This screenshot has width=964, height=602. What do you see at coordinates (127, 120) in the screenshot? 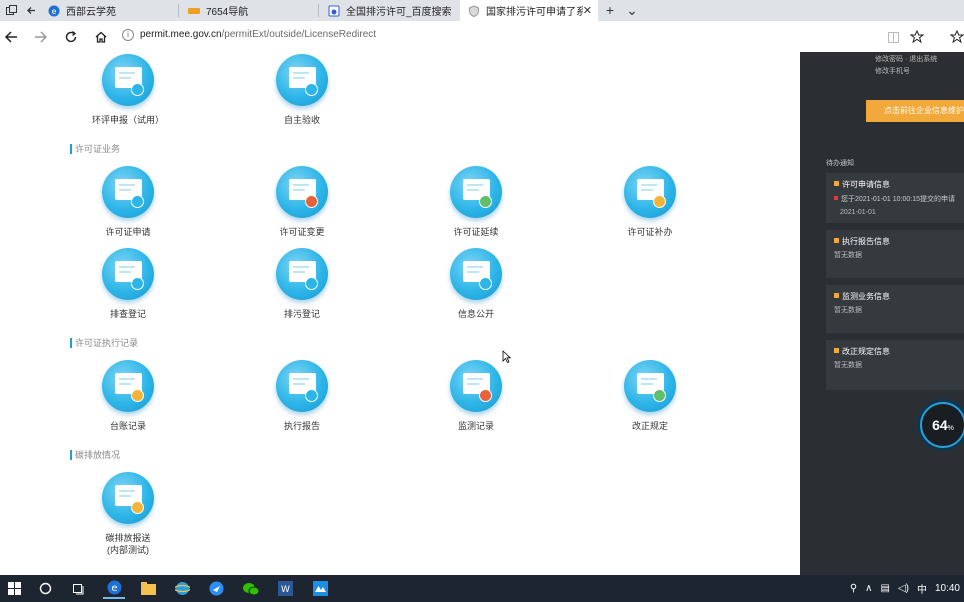
I see `service-label: 环评申报（试用）` at bounding box center [127, 120].